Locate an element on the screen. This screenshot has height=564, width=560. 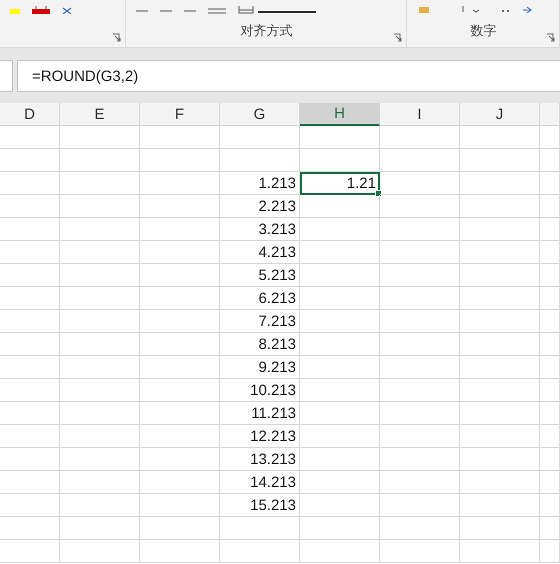
table-cell: 2.213 is located at coordinates (260, 206).